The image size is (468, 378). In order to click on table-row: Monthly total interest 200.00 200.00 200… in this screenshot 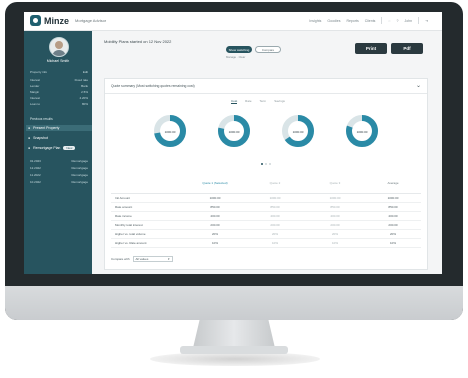, I will do `click(266, 225)`.